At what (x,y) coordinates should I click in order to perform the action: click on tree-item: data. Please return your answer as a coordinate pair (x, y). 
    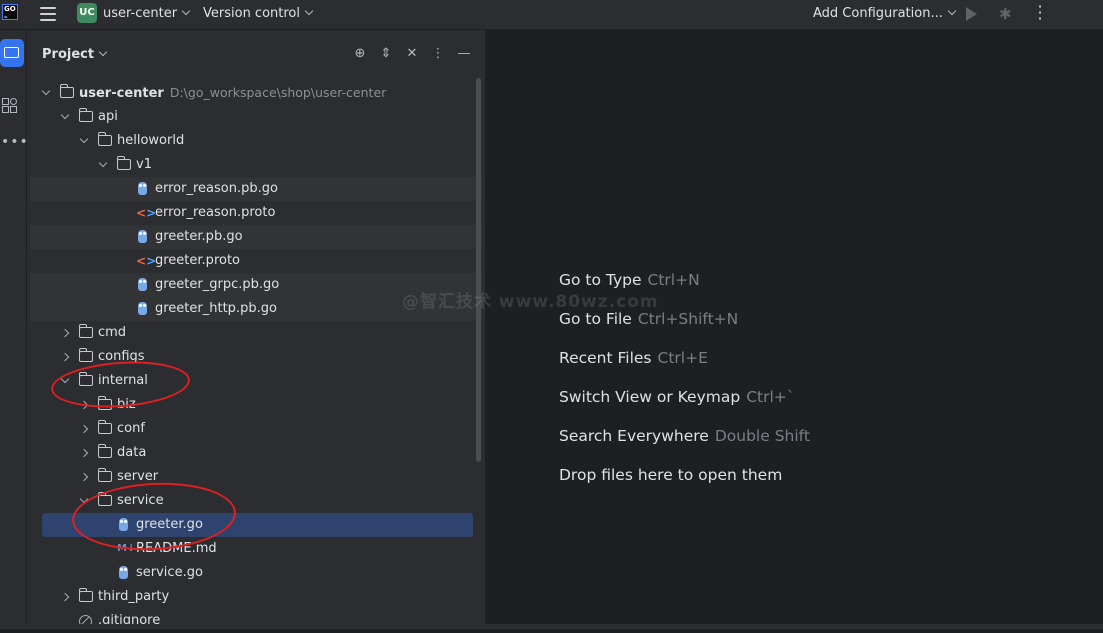
    Looking at the image, I should click on (256, 453).